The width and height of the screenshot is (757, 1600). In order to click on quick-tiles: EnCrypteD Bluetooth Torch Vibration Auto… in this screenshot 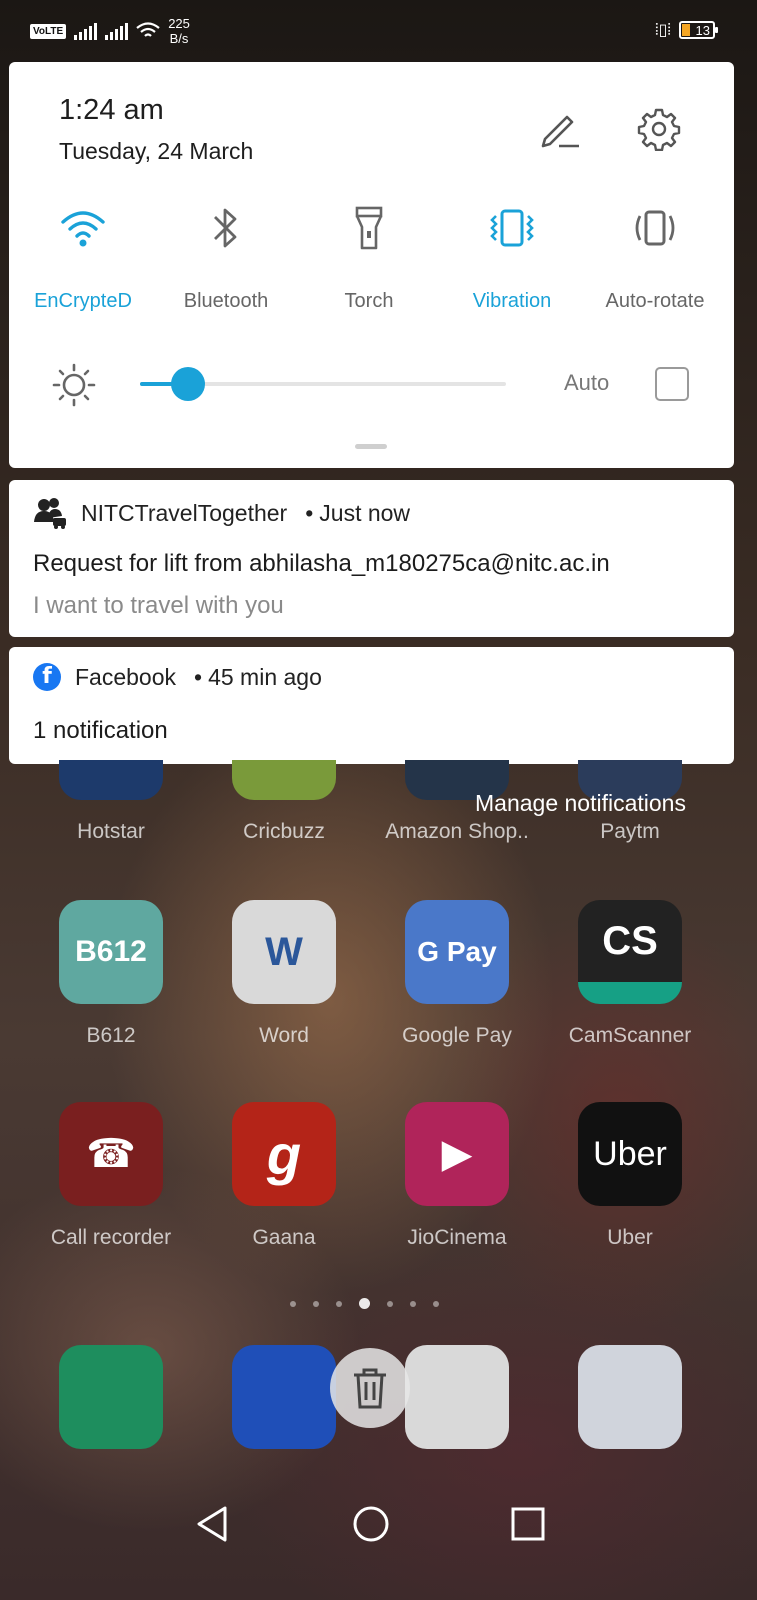, I will do `click(371, 262)`.